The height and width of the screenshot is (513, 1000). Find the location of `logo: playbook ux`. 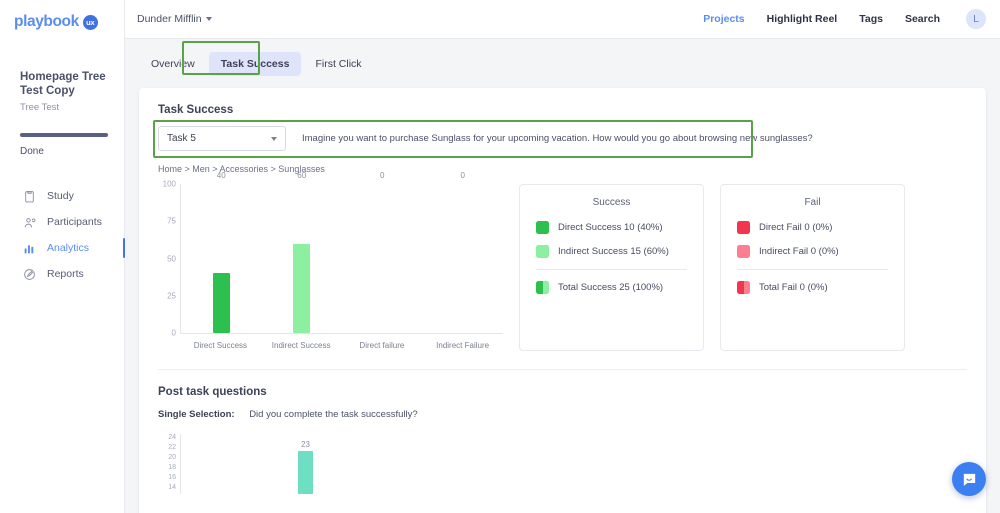

logo: playbook ux is located at coordinates (62, 15).